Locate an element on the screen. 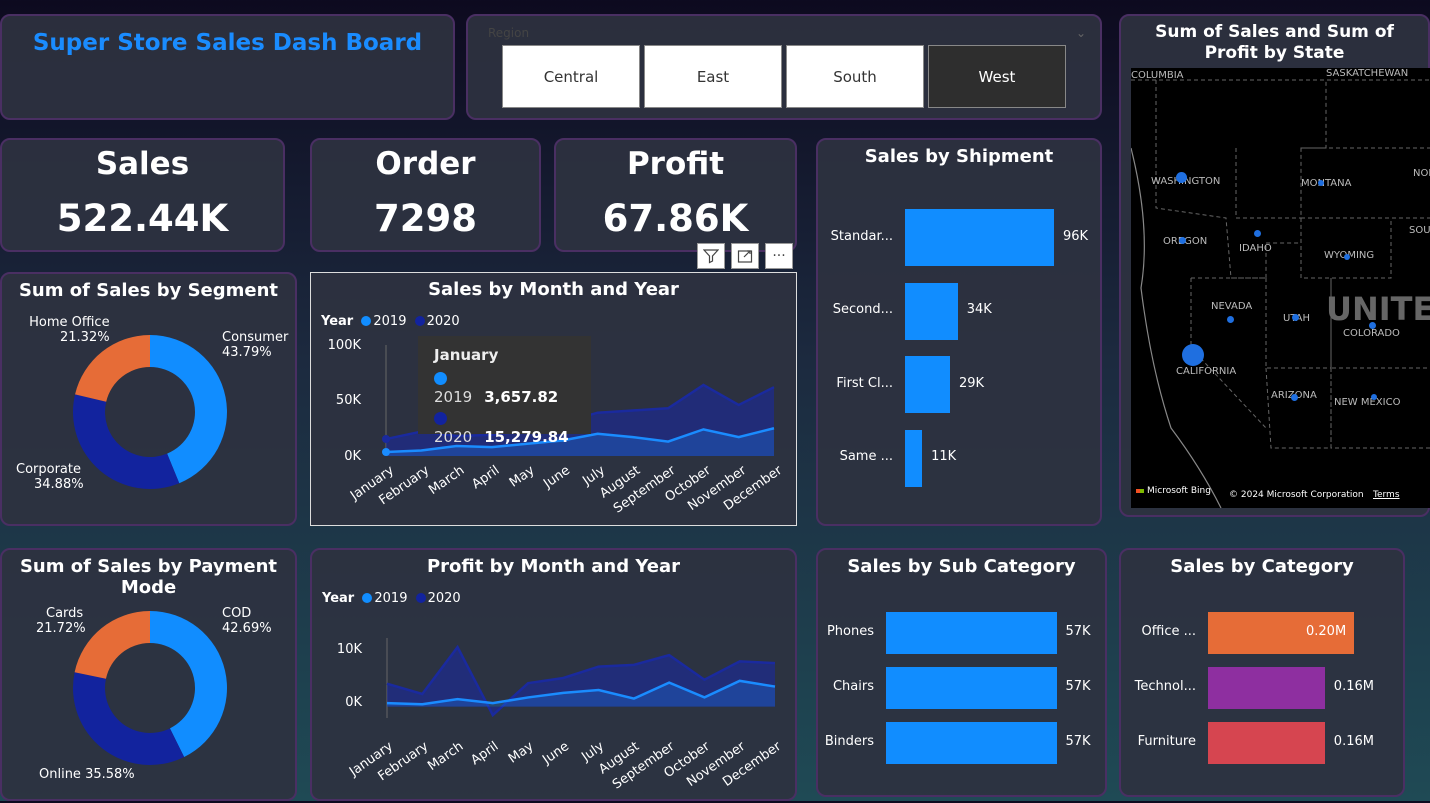  bar-value-label: 29K is located at coordinates (972, 383).